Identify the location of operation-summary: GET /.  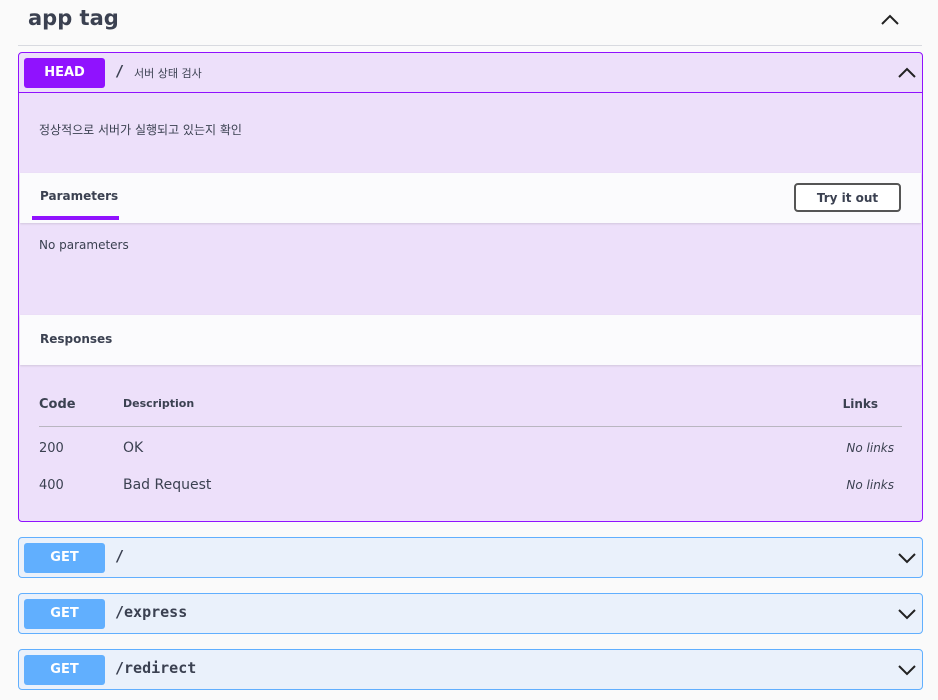
(470, 558).